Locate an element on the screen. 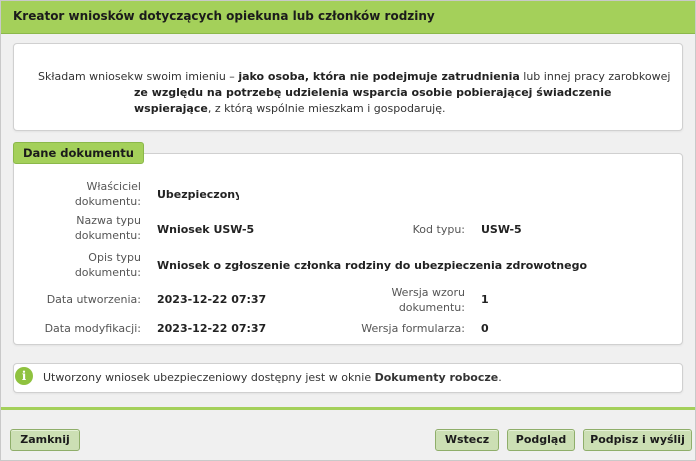 Image resolution: width=696 pixels, height=461 pixels. declaration-text-part: lub innej pracy zarobkowej is located at coordinates (595, 76).